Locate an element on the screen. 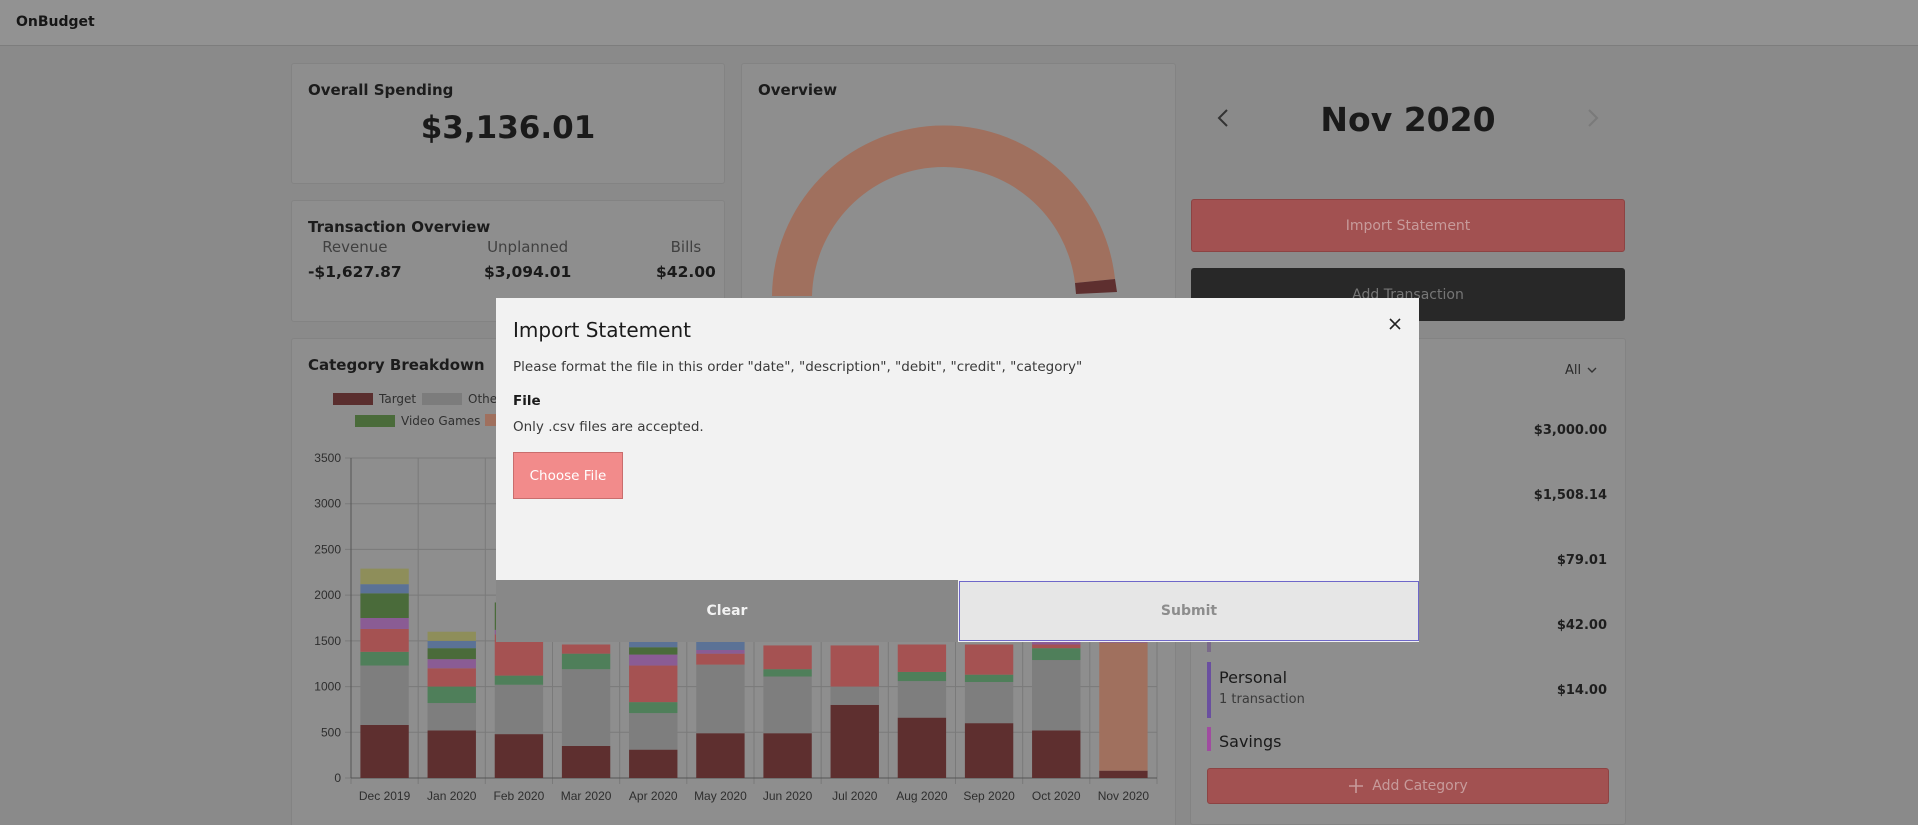 This screenshot has height=825, width=1918. bills-label: Bills is located at coordinates (686, 247).